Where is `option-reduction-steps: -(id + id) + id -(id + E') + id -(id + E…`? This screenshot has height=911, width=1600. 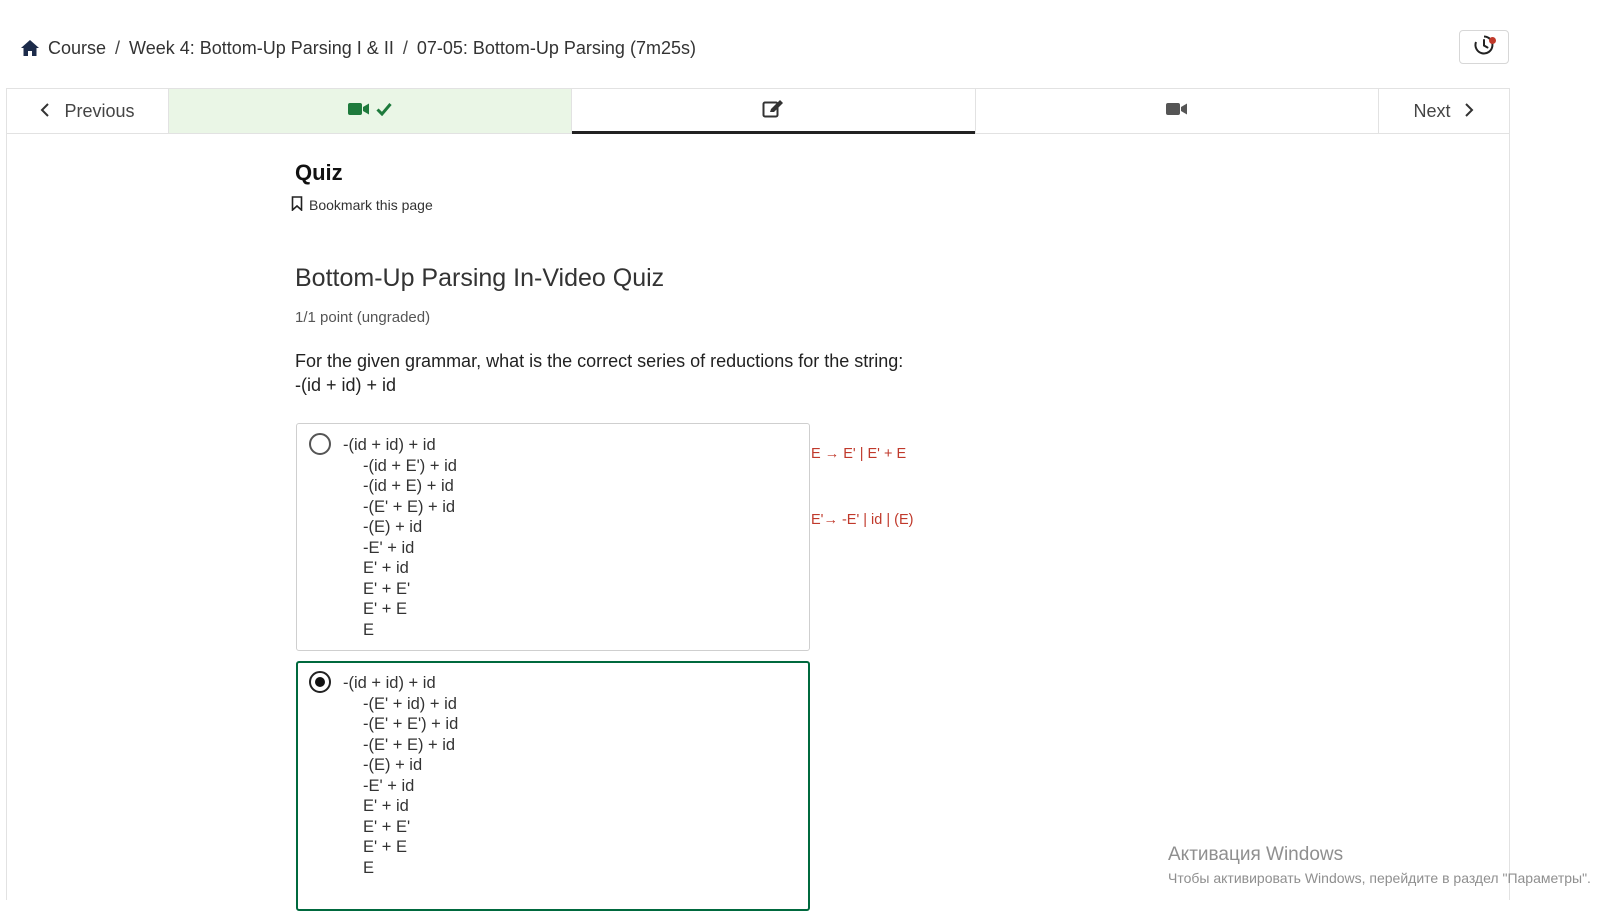
option-reduction-steps: -(id + id) + id -(id + E') + id -(id + E… is located at coordinates (400, 537).